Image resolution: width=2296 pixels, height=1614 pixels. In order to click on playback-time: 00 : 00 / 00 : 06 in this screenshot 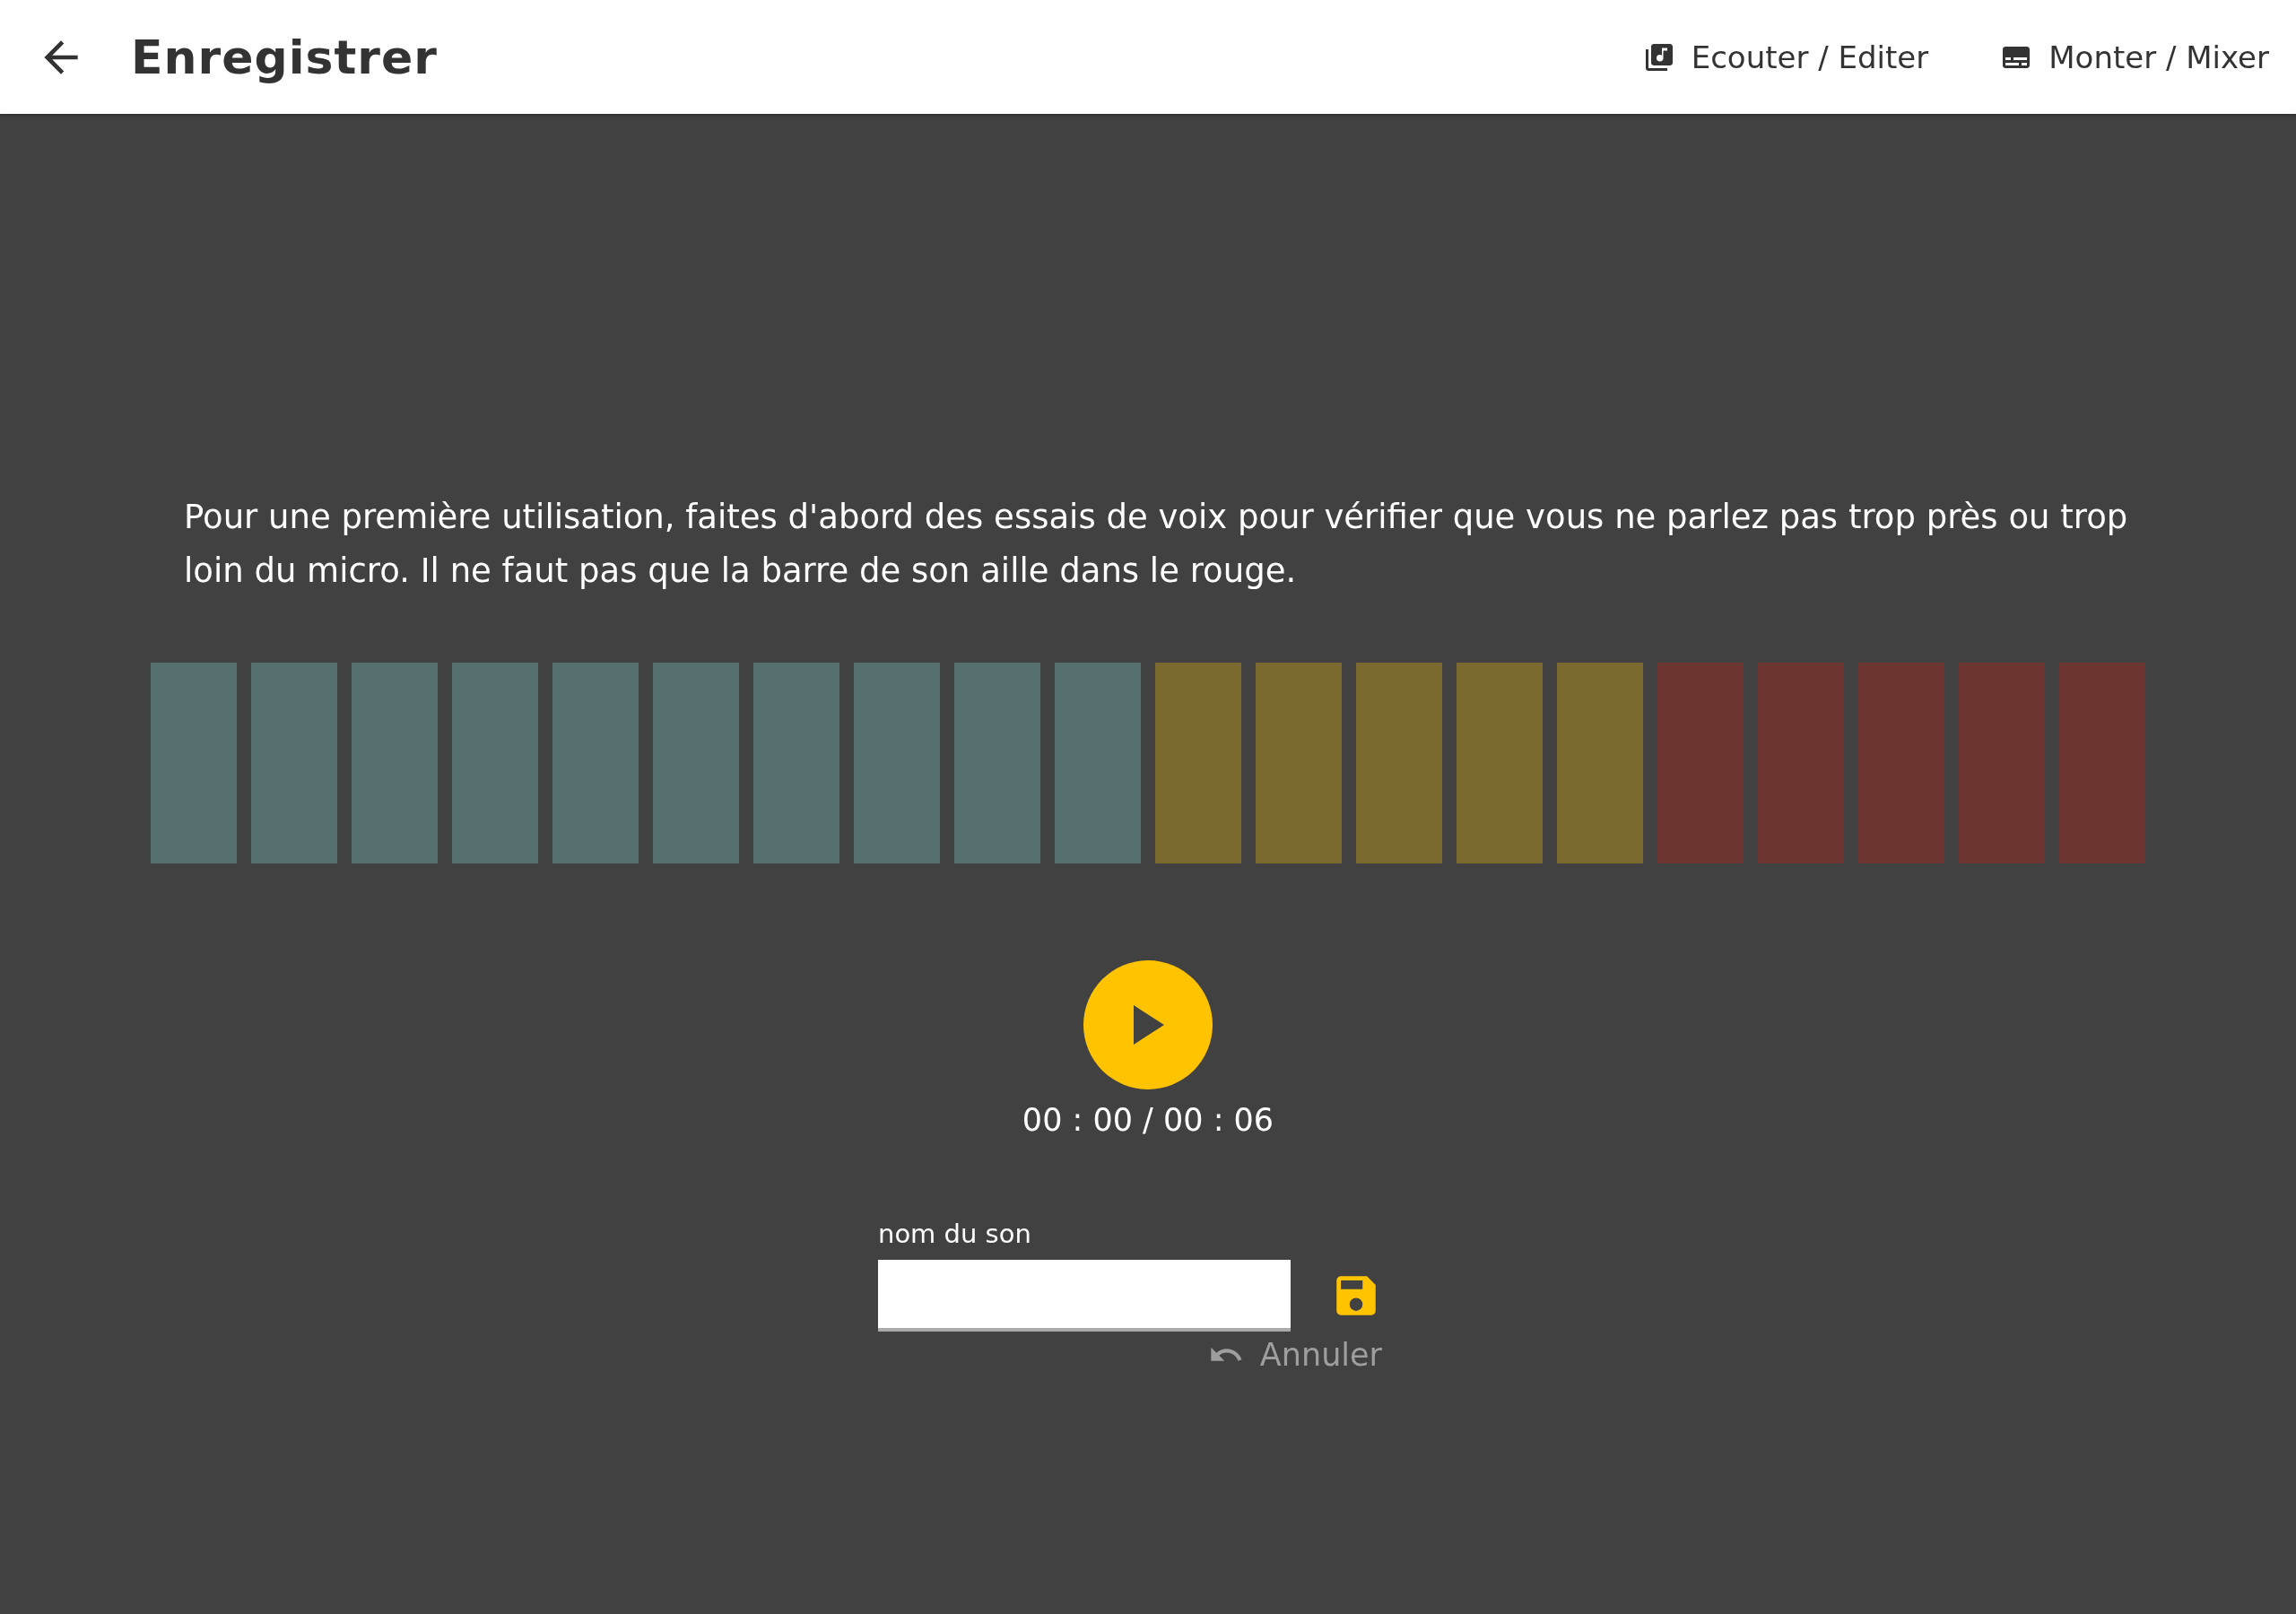, I will do `click(1148, 1120)`.